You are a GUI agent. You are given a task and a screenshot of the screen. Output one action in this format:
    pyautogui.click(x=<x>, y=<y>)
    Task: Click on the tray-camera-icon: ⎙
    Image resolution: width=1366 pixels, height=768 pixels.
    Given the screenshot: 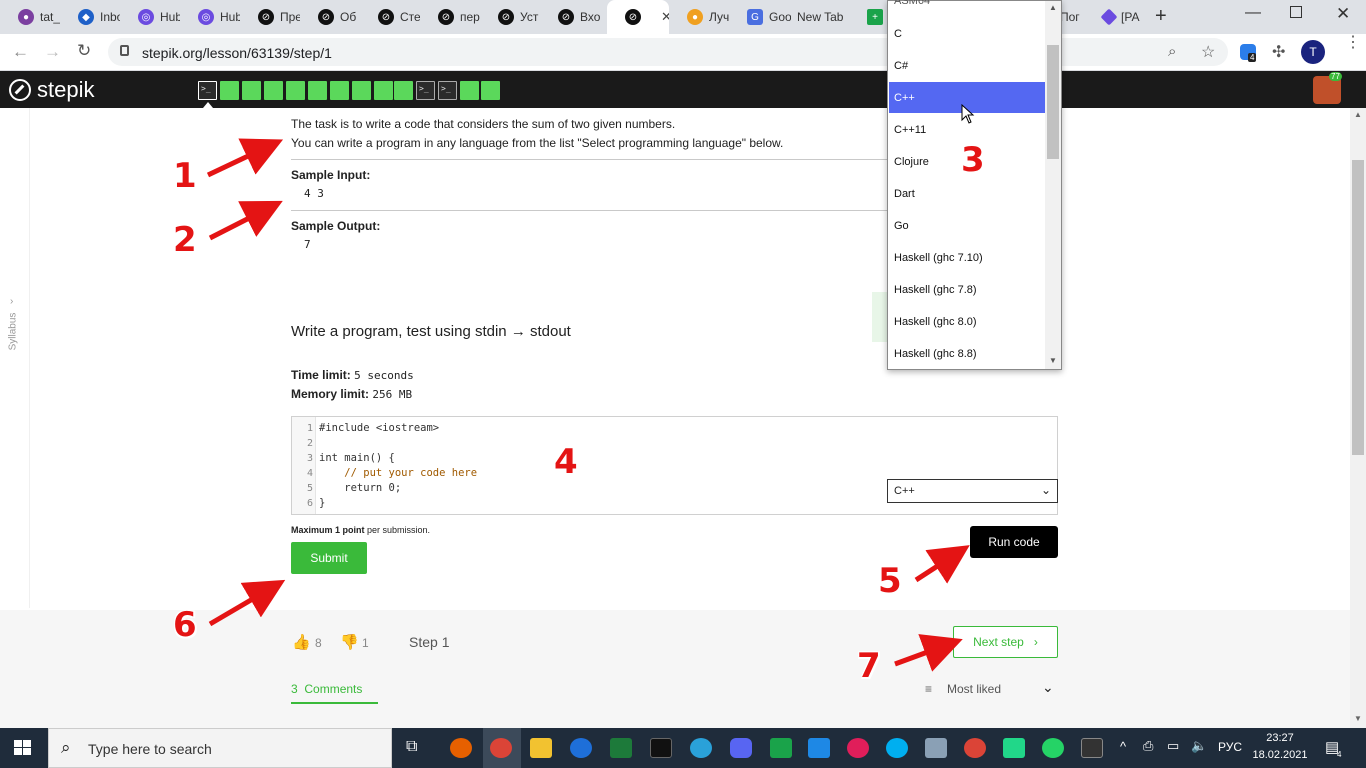 What is the action you would take?
    pyautogui.click(x=1148, y=746)
    